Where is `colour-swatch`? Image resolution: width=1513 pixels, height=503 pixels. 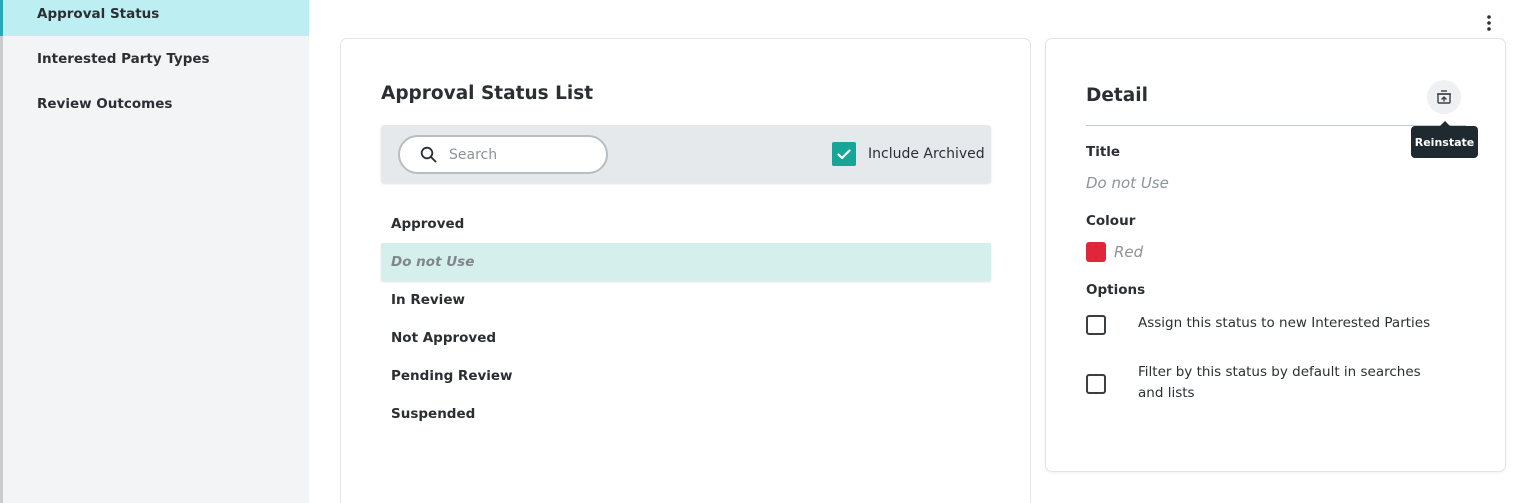
colour-swatch is located at coordinates (1096, 252).